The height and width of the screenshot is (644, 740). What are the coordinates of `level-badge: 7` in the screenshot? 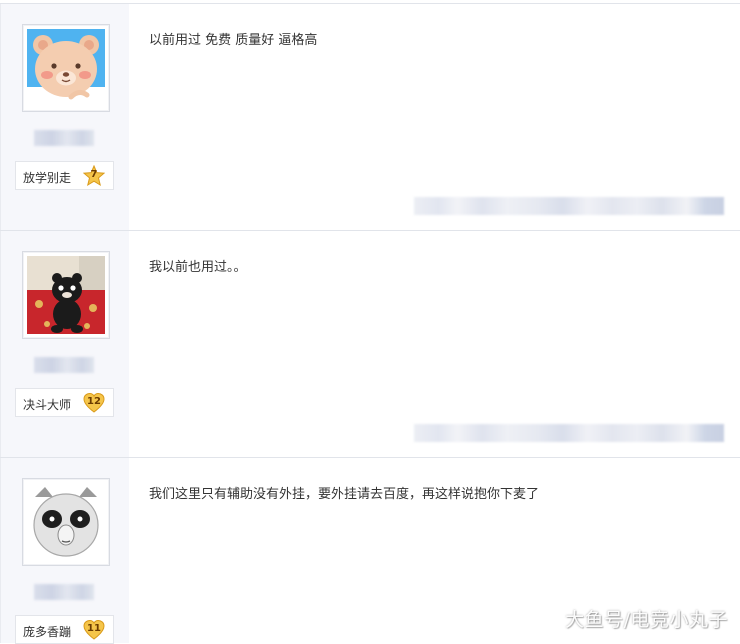 It's located at (94, 176).